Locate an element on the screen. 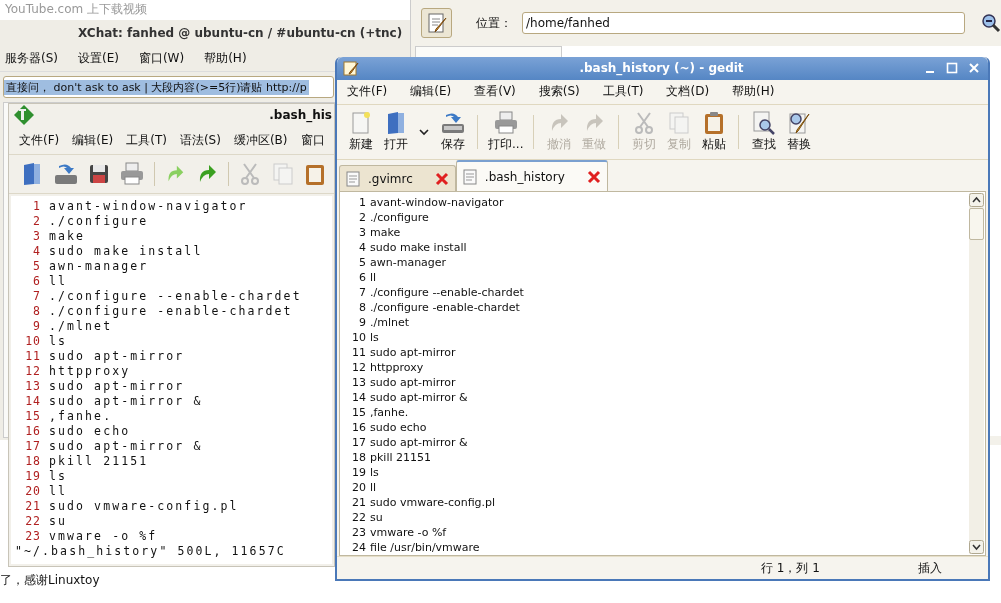 The width and height of the screenshot is (1001, 603). line-number: 21 is located at coordinates (359, 503).